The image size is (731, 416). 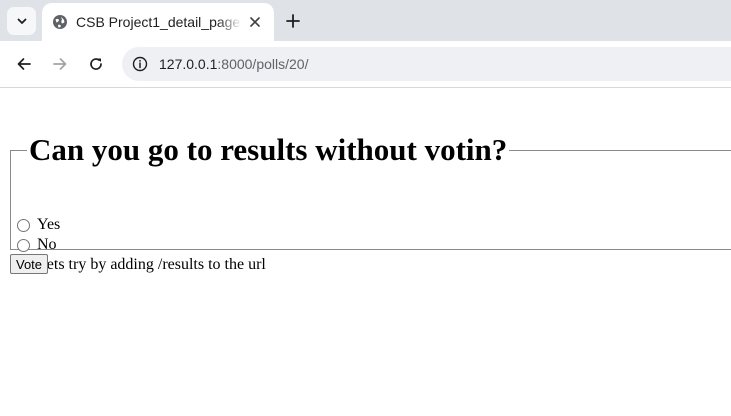 I want to click on choice-label: Lets try by adding /results to the url, so click(x=151, y=265).